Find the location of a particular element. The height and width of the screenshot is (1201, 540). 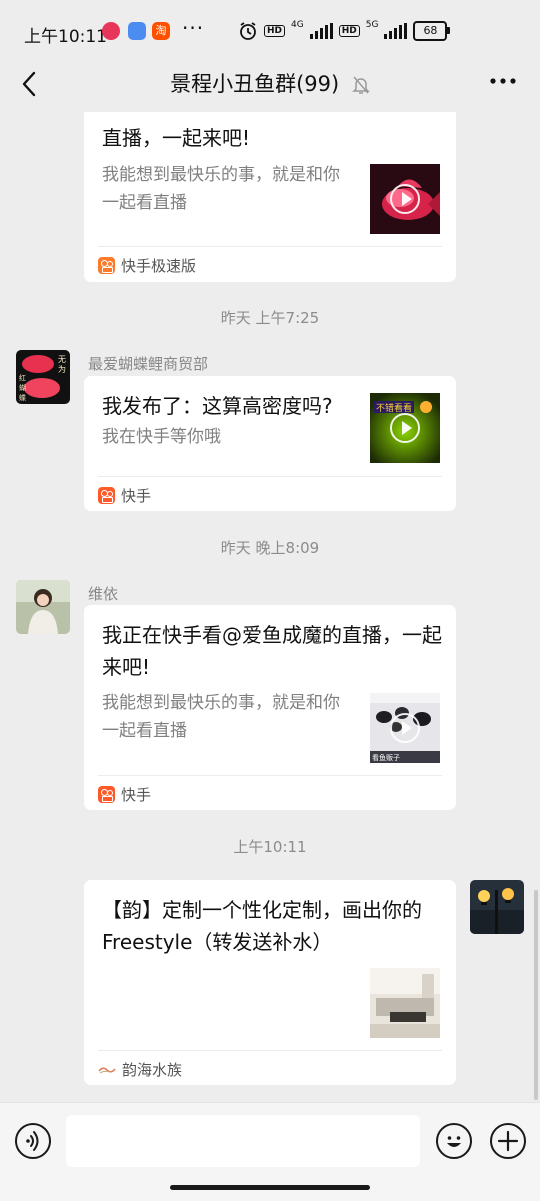

signal-icon is located at coordinates (321, 31).